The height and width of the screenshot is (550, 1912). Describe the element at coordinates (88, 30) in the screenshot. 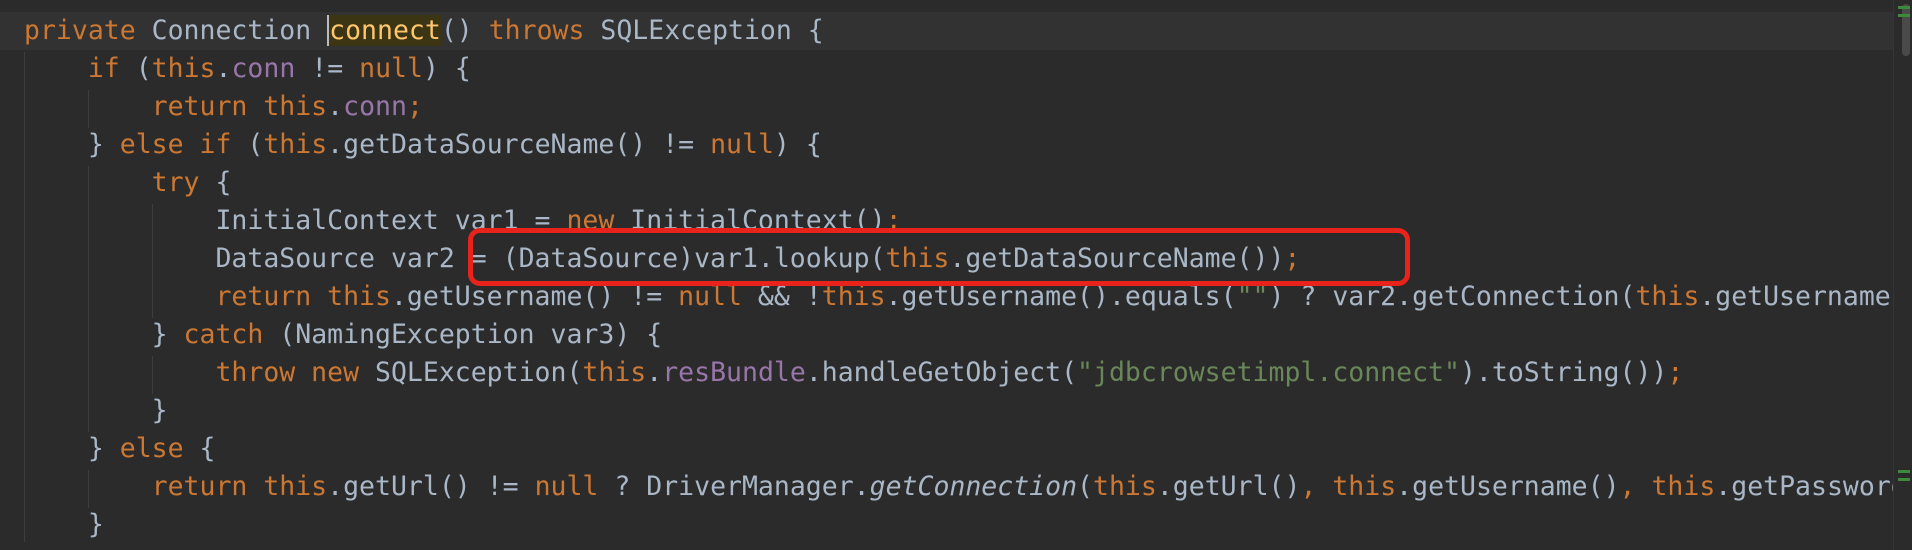

I see `code-token: private` at that location.